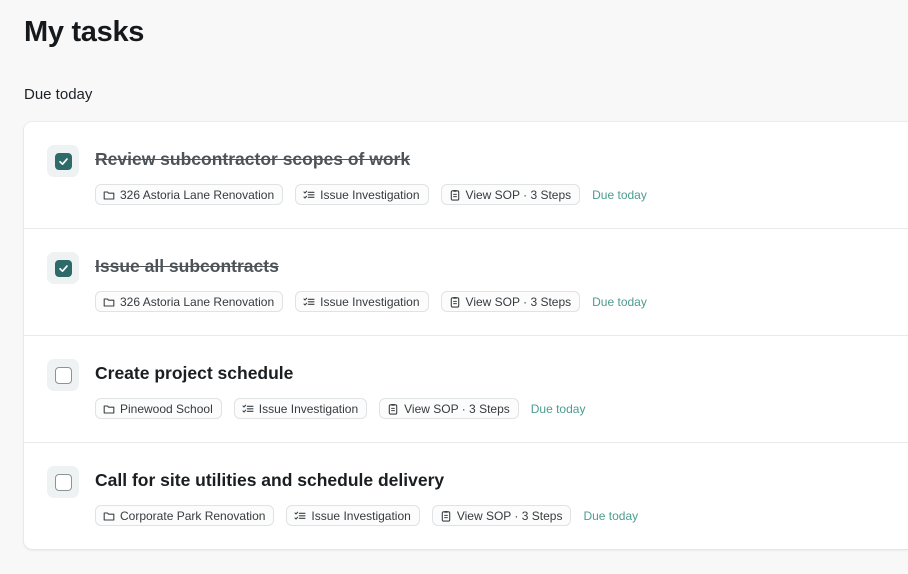 This screenshot has width=908, height=574. Describe the element at coordinates (58, 94) in the screenshot. I see `section-title-due-today: Due today` at that location.